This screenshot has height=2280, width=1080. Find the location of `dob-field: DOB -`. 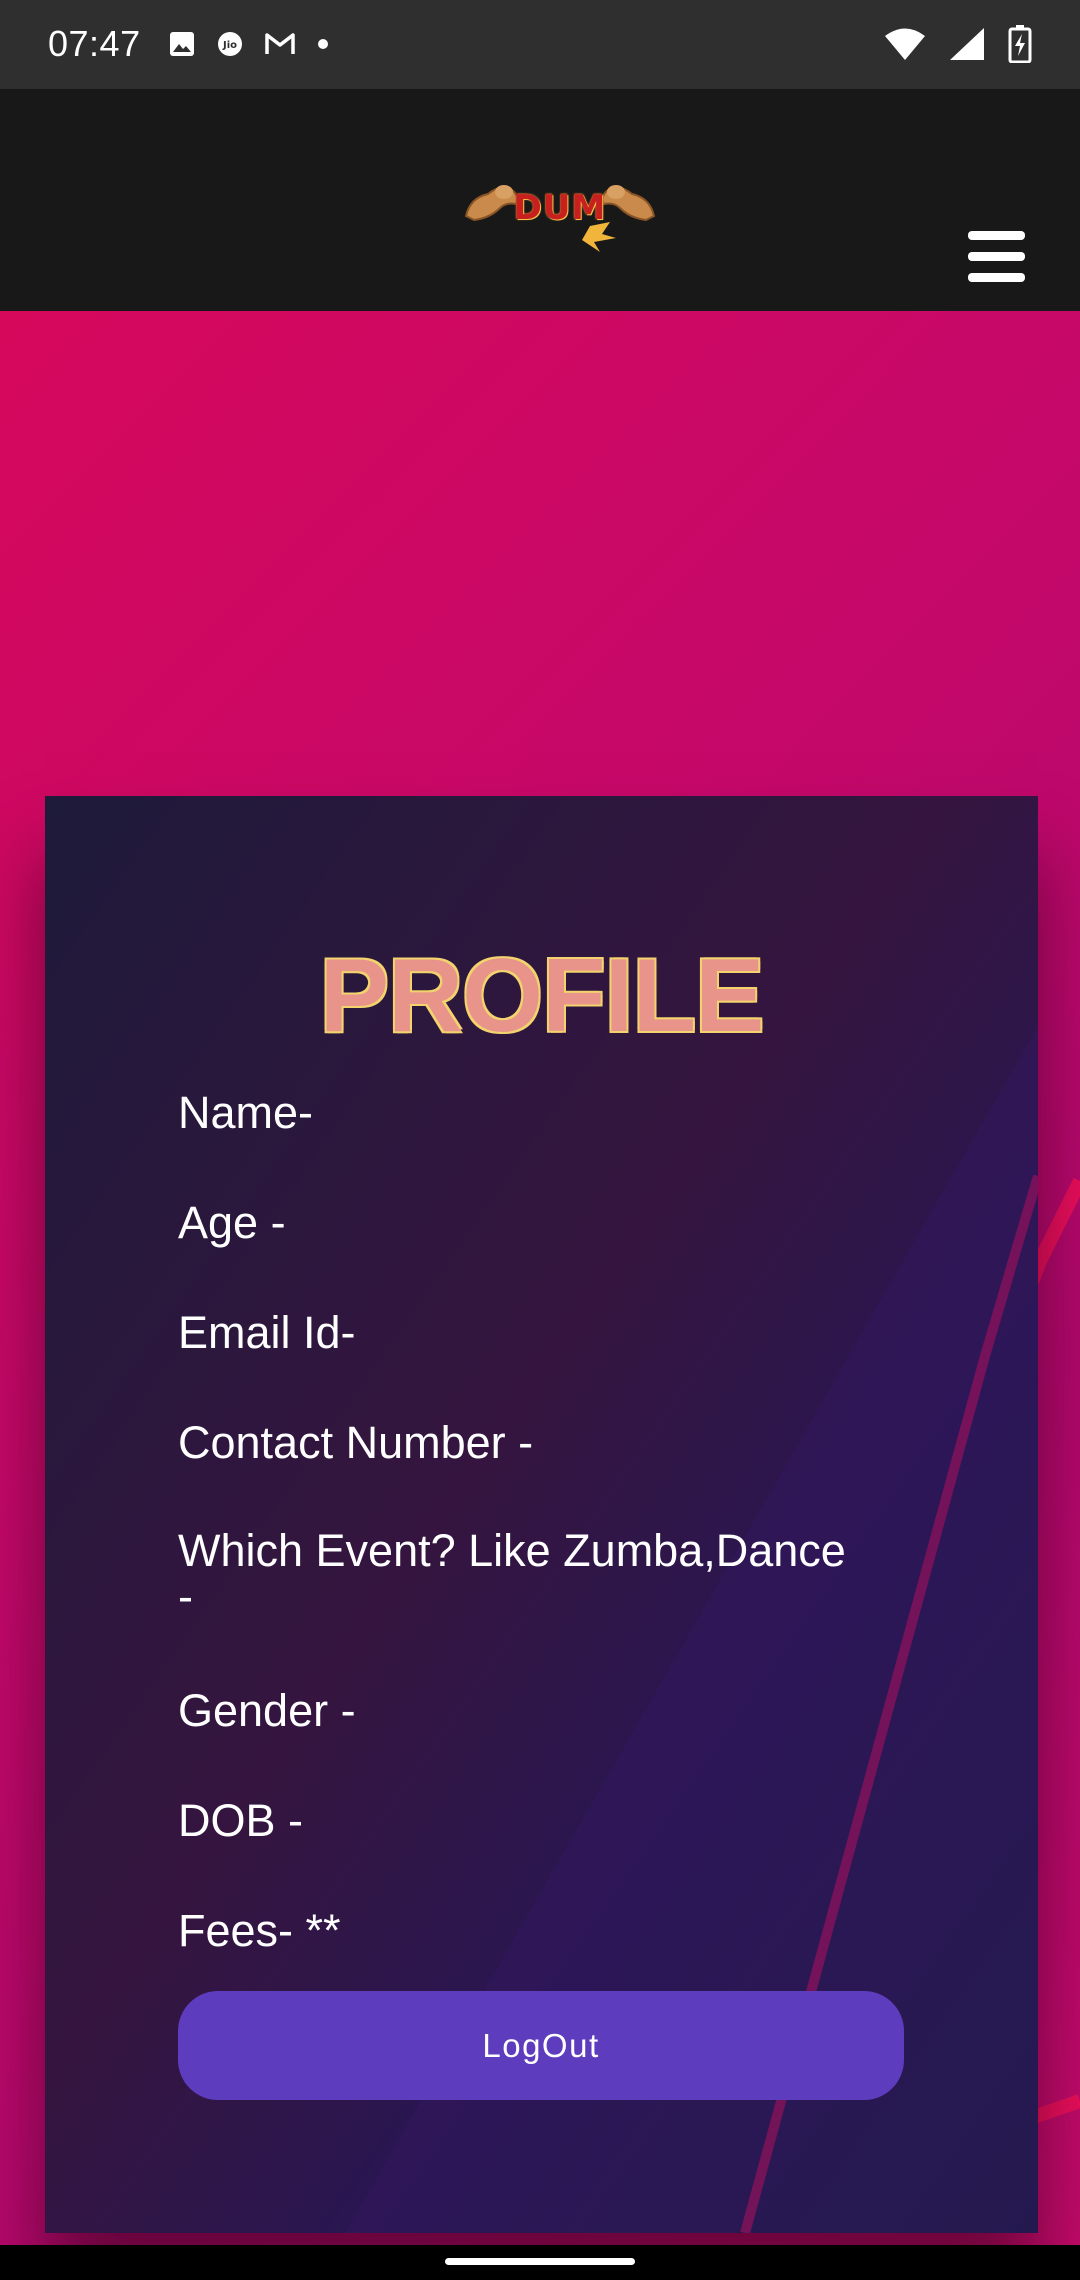

dob-field: DOB - is located at coordinates (241, 1820).